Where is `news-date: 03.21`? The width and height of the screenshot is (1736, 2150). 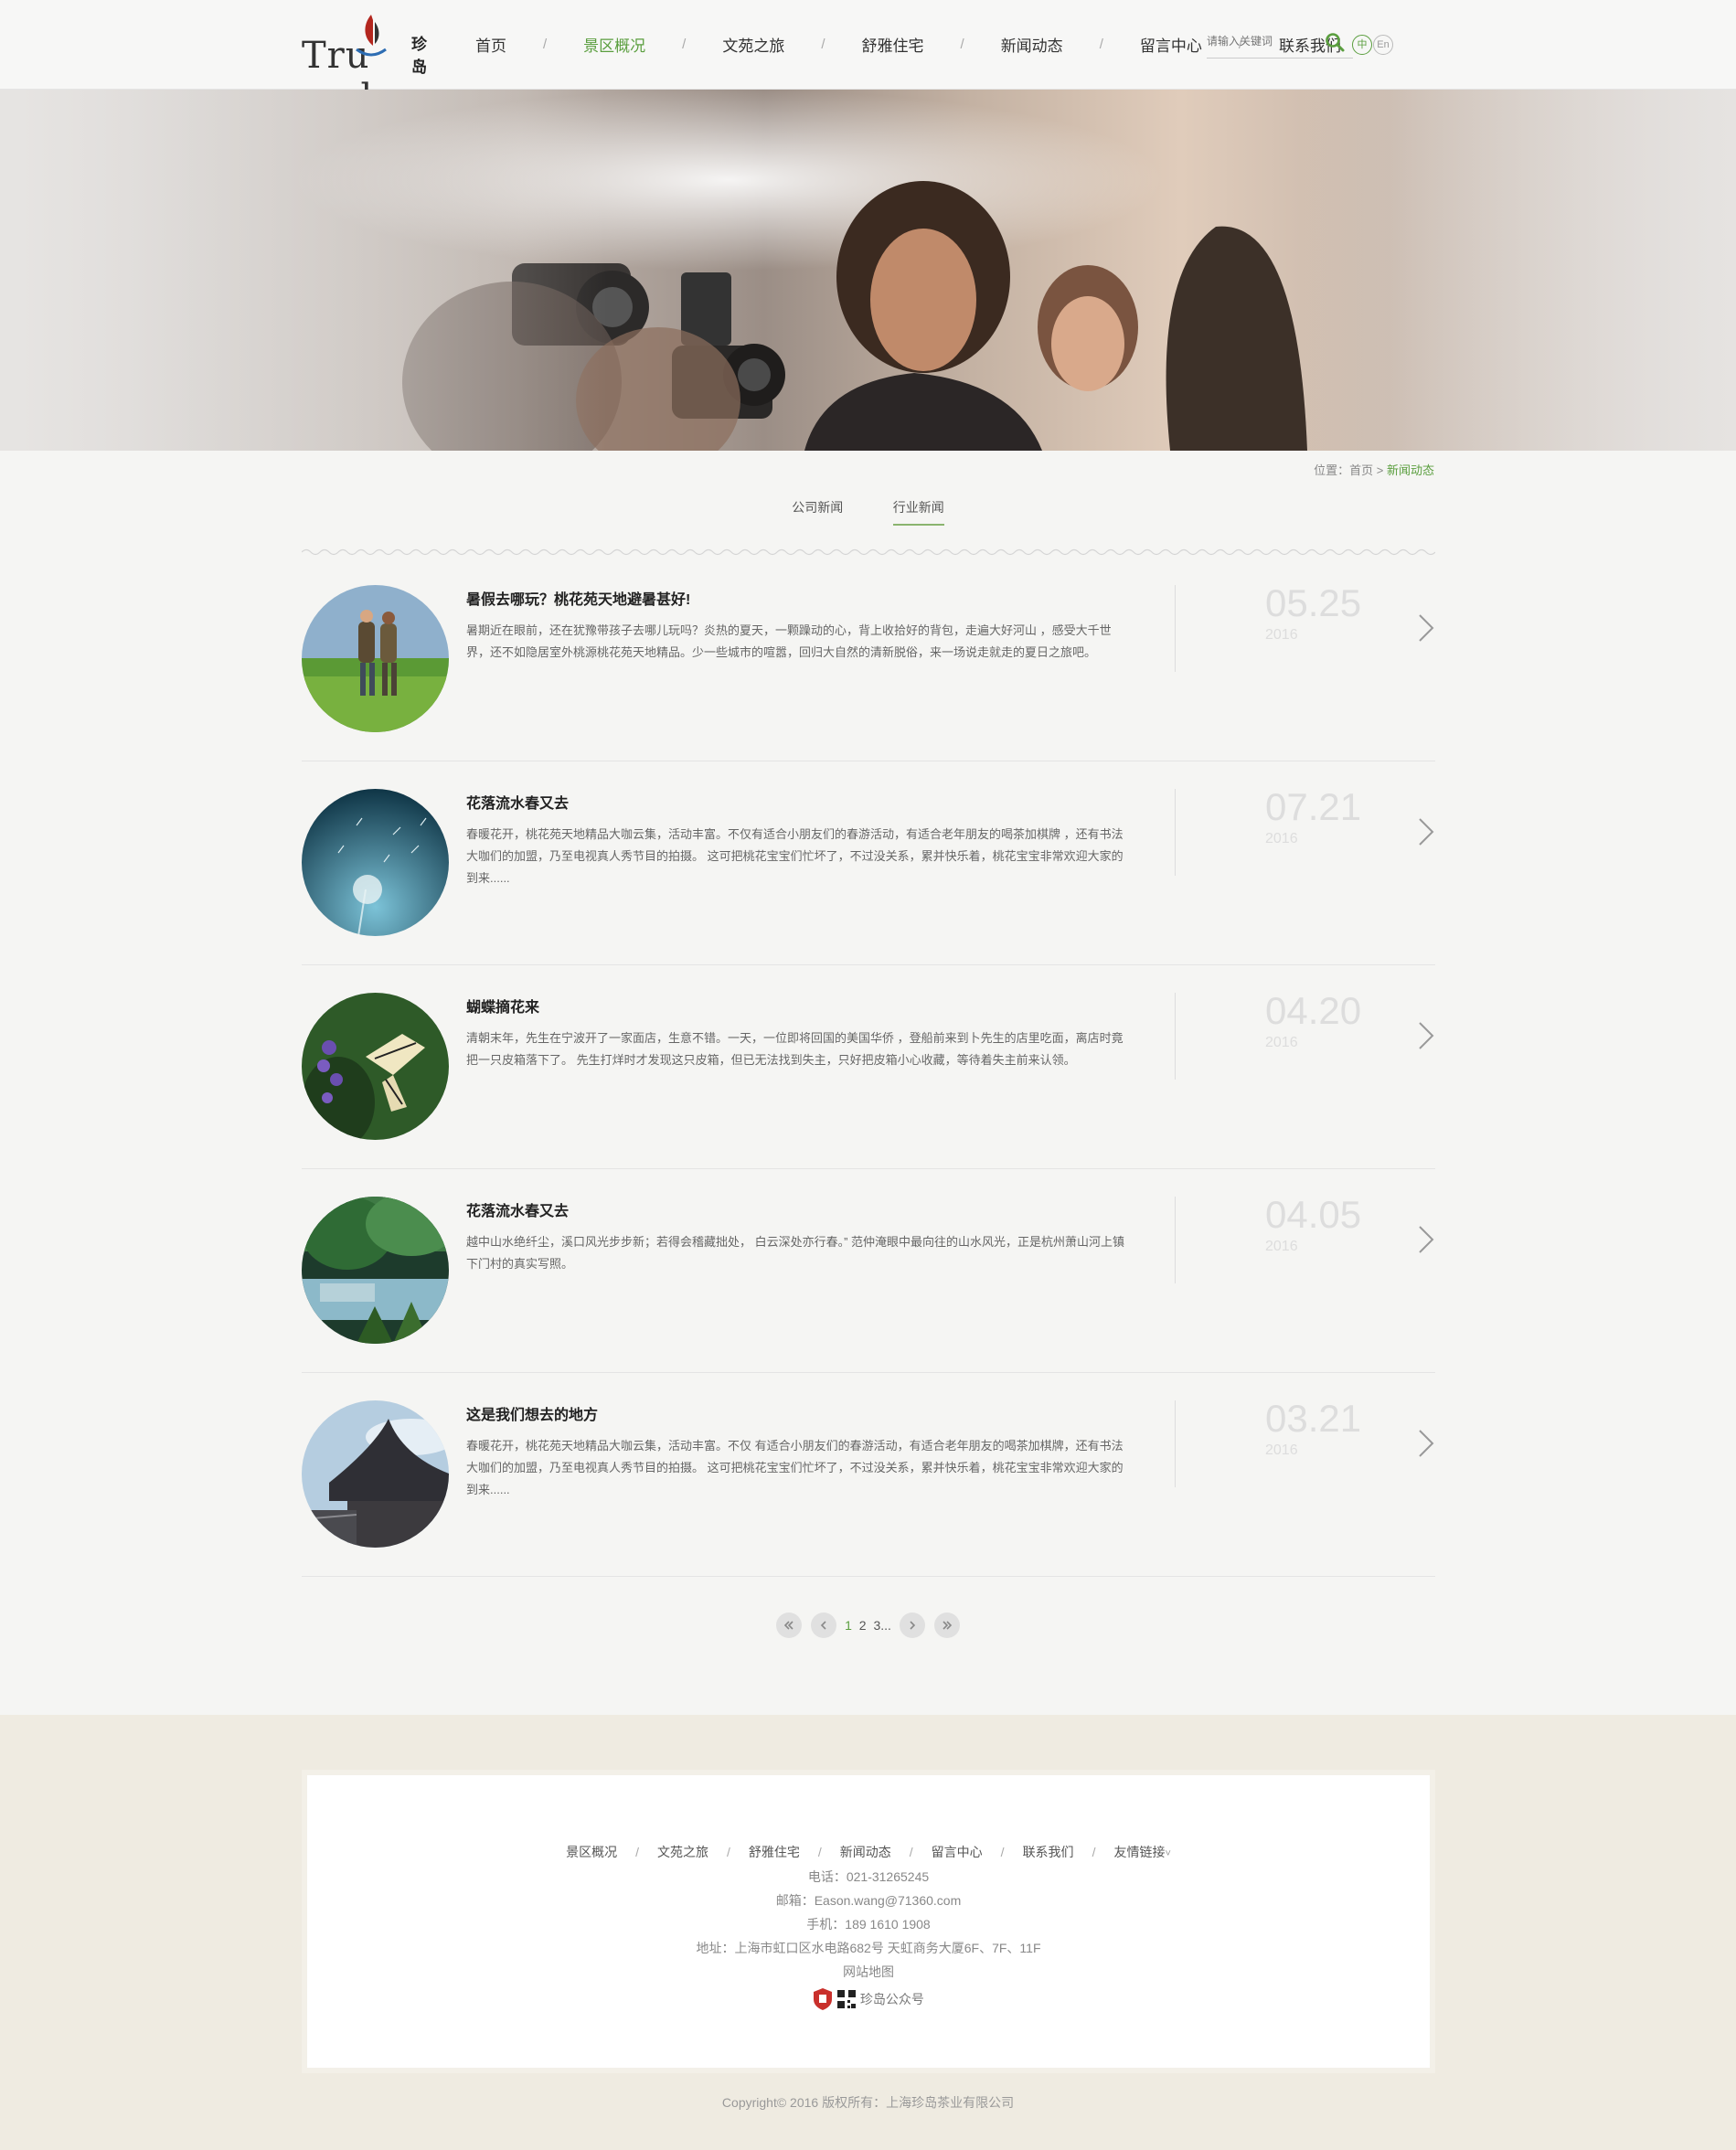 news-date: 03.21 is located at coordinates (1313, 1418).